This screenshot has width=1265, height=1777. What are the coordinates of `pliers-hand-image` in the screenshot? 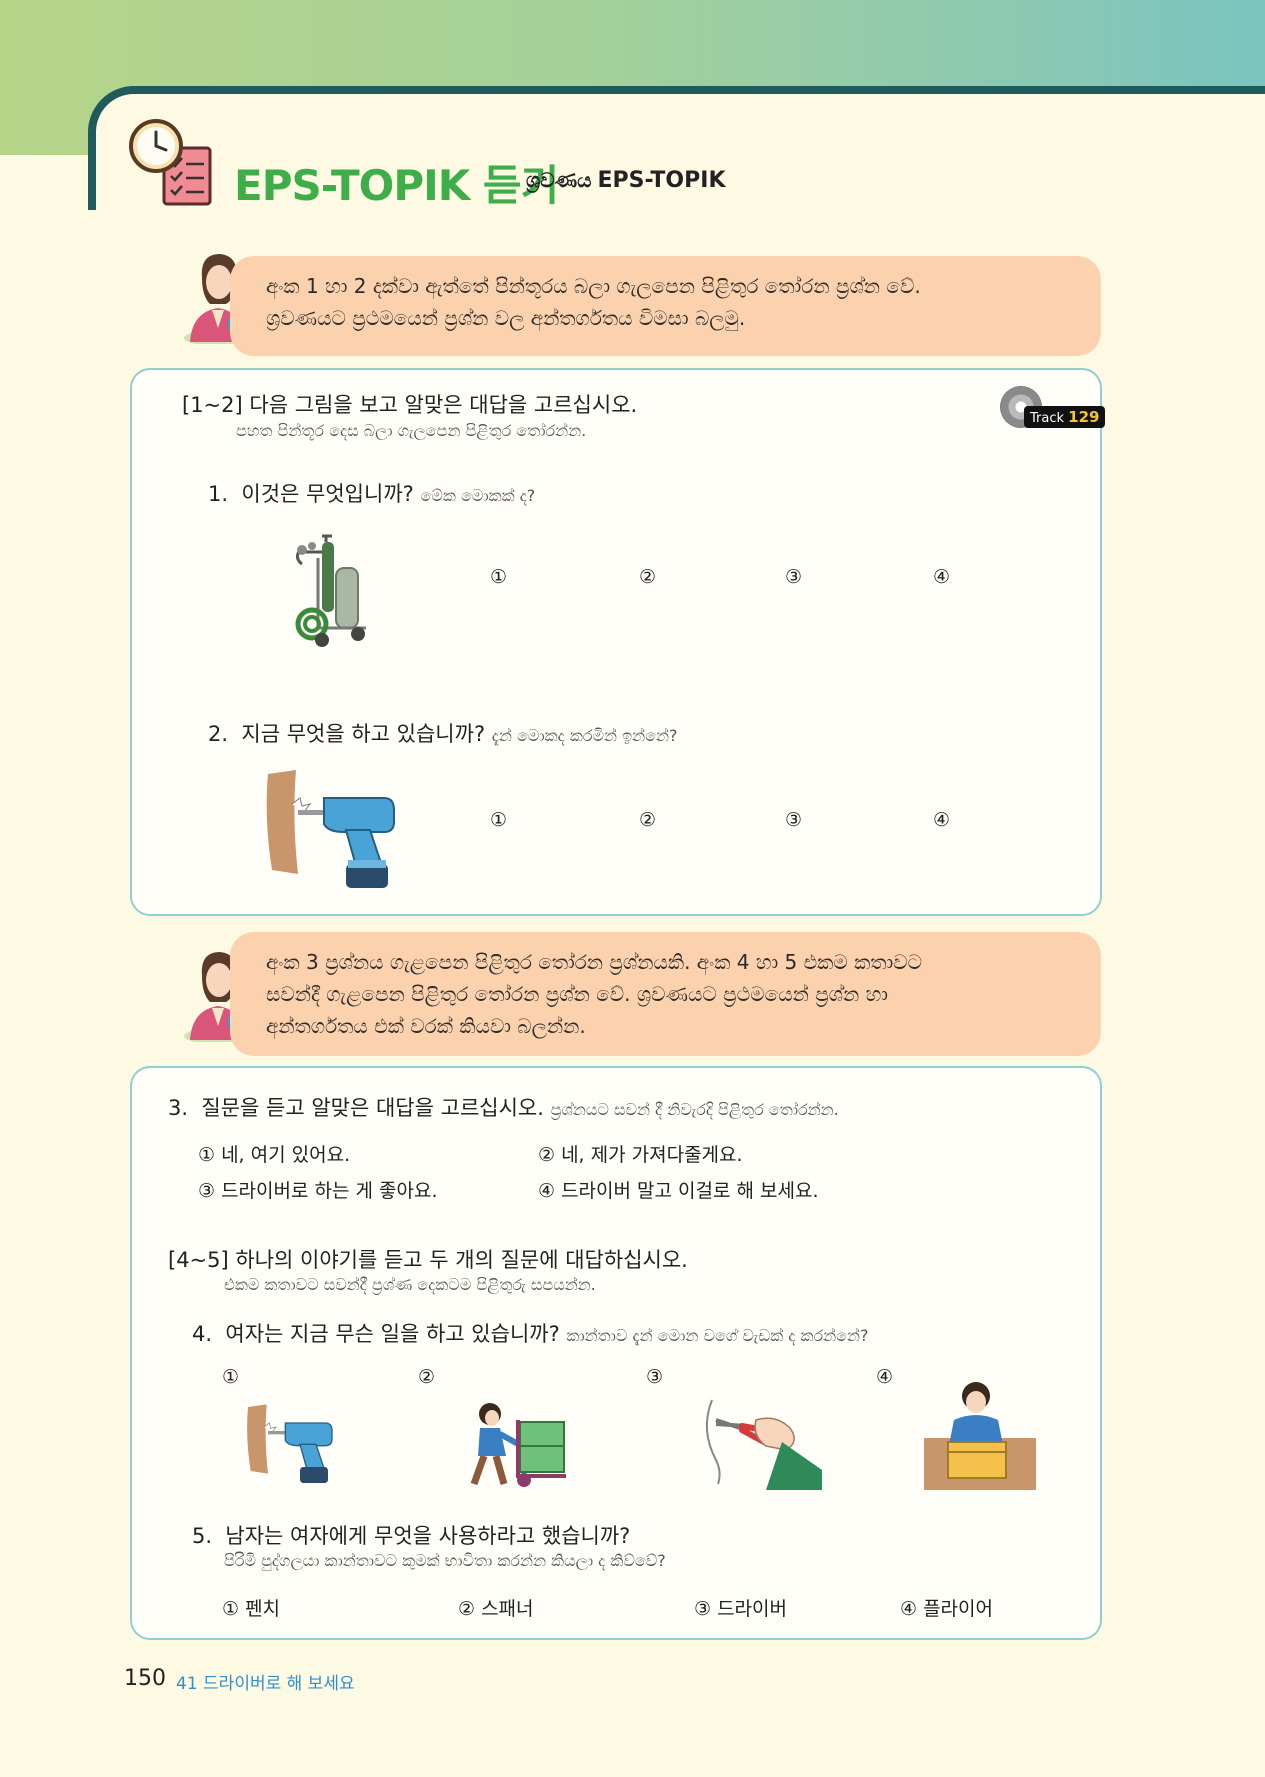 It's located at (763, 1444).